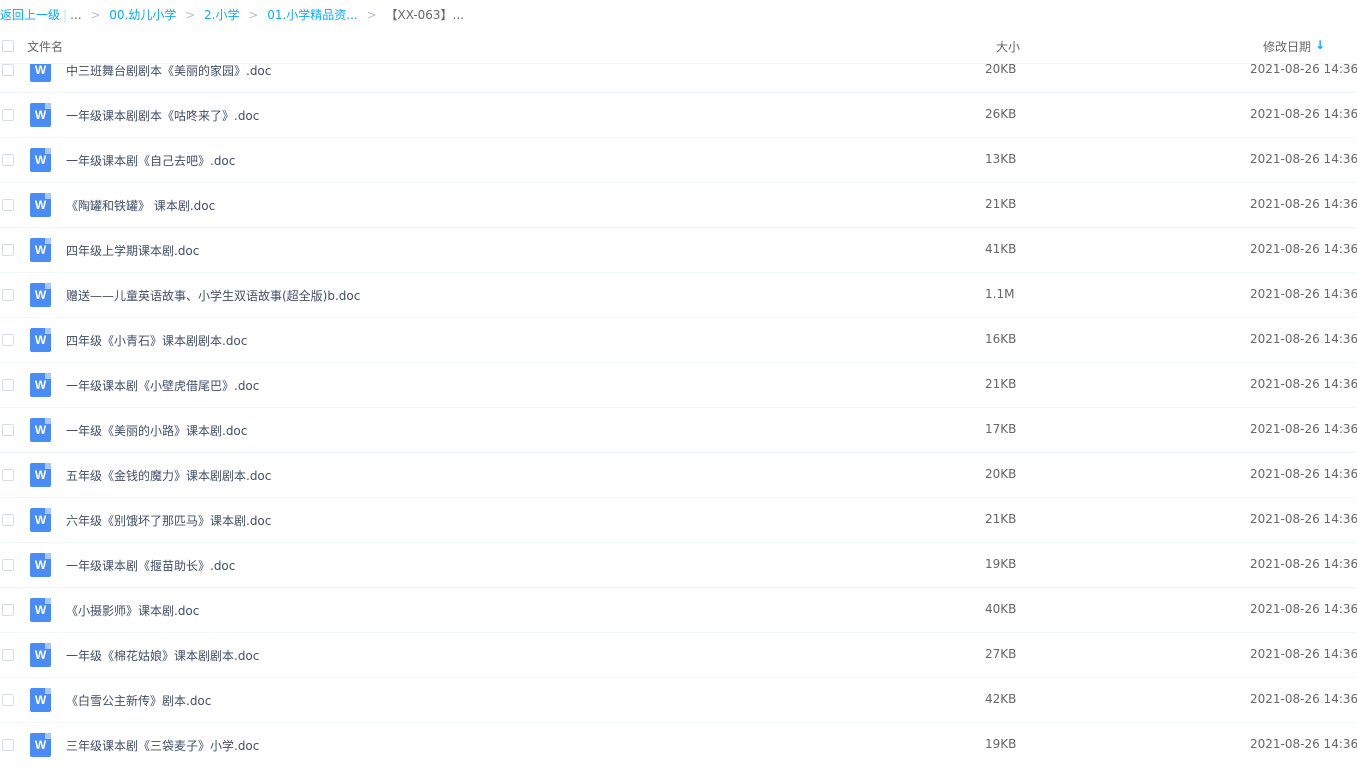 This screenshot has height=767, width=1357. Describe the element at coordinates (1001, 564) in the screenshot. I see `file-size: 19KB` at that location.